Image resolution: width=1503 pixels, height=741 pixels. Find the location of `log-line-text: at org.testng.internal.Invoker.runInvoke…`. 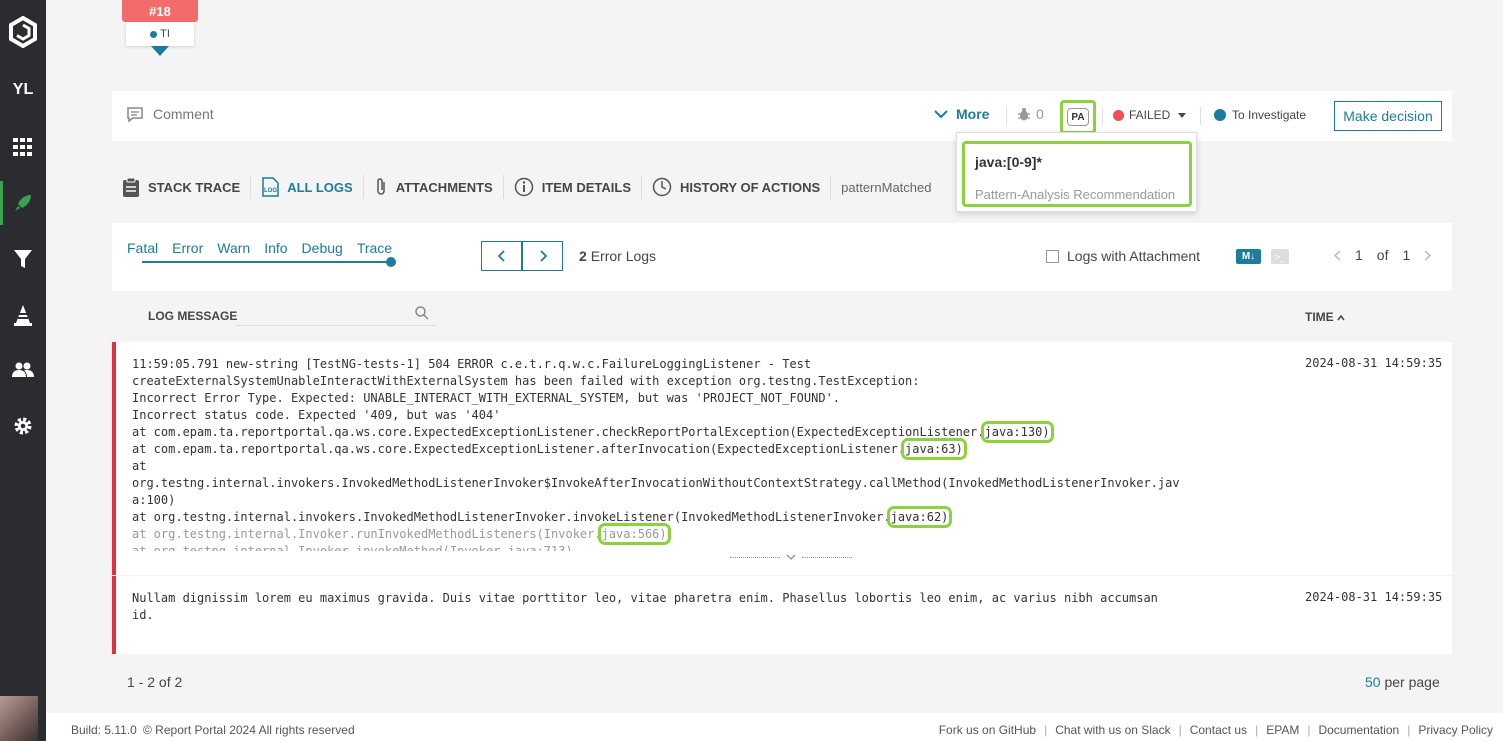

log-line-text: at org.testng.internal.Invoker.runInvoke… is located at coordinates (367, 534).